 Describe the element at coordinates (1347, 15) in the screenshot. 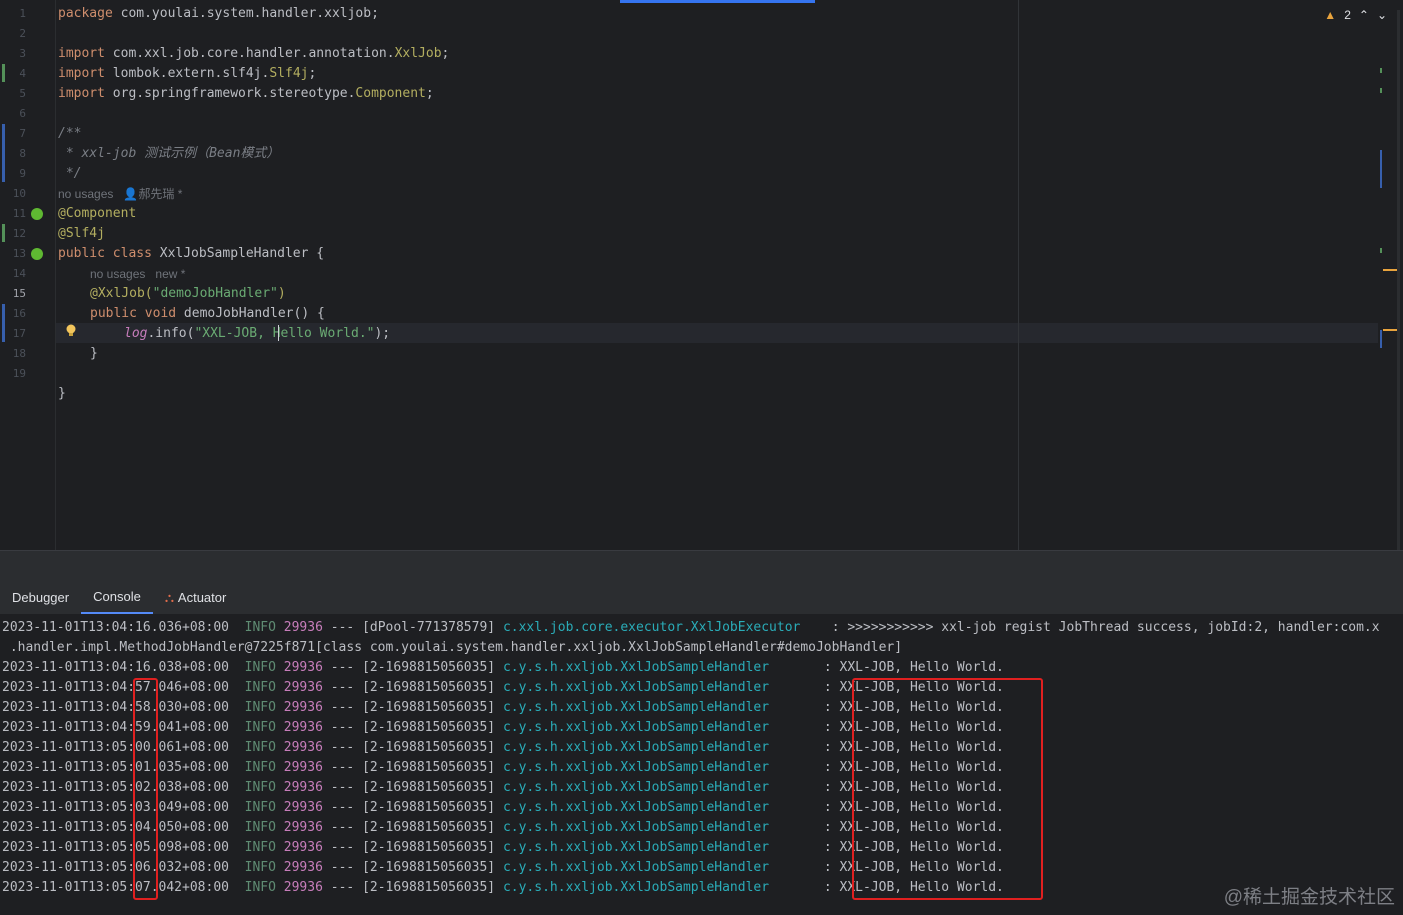

I see `warning-count: 2` at that location.